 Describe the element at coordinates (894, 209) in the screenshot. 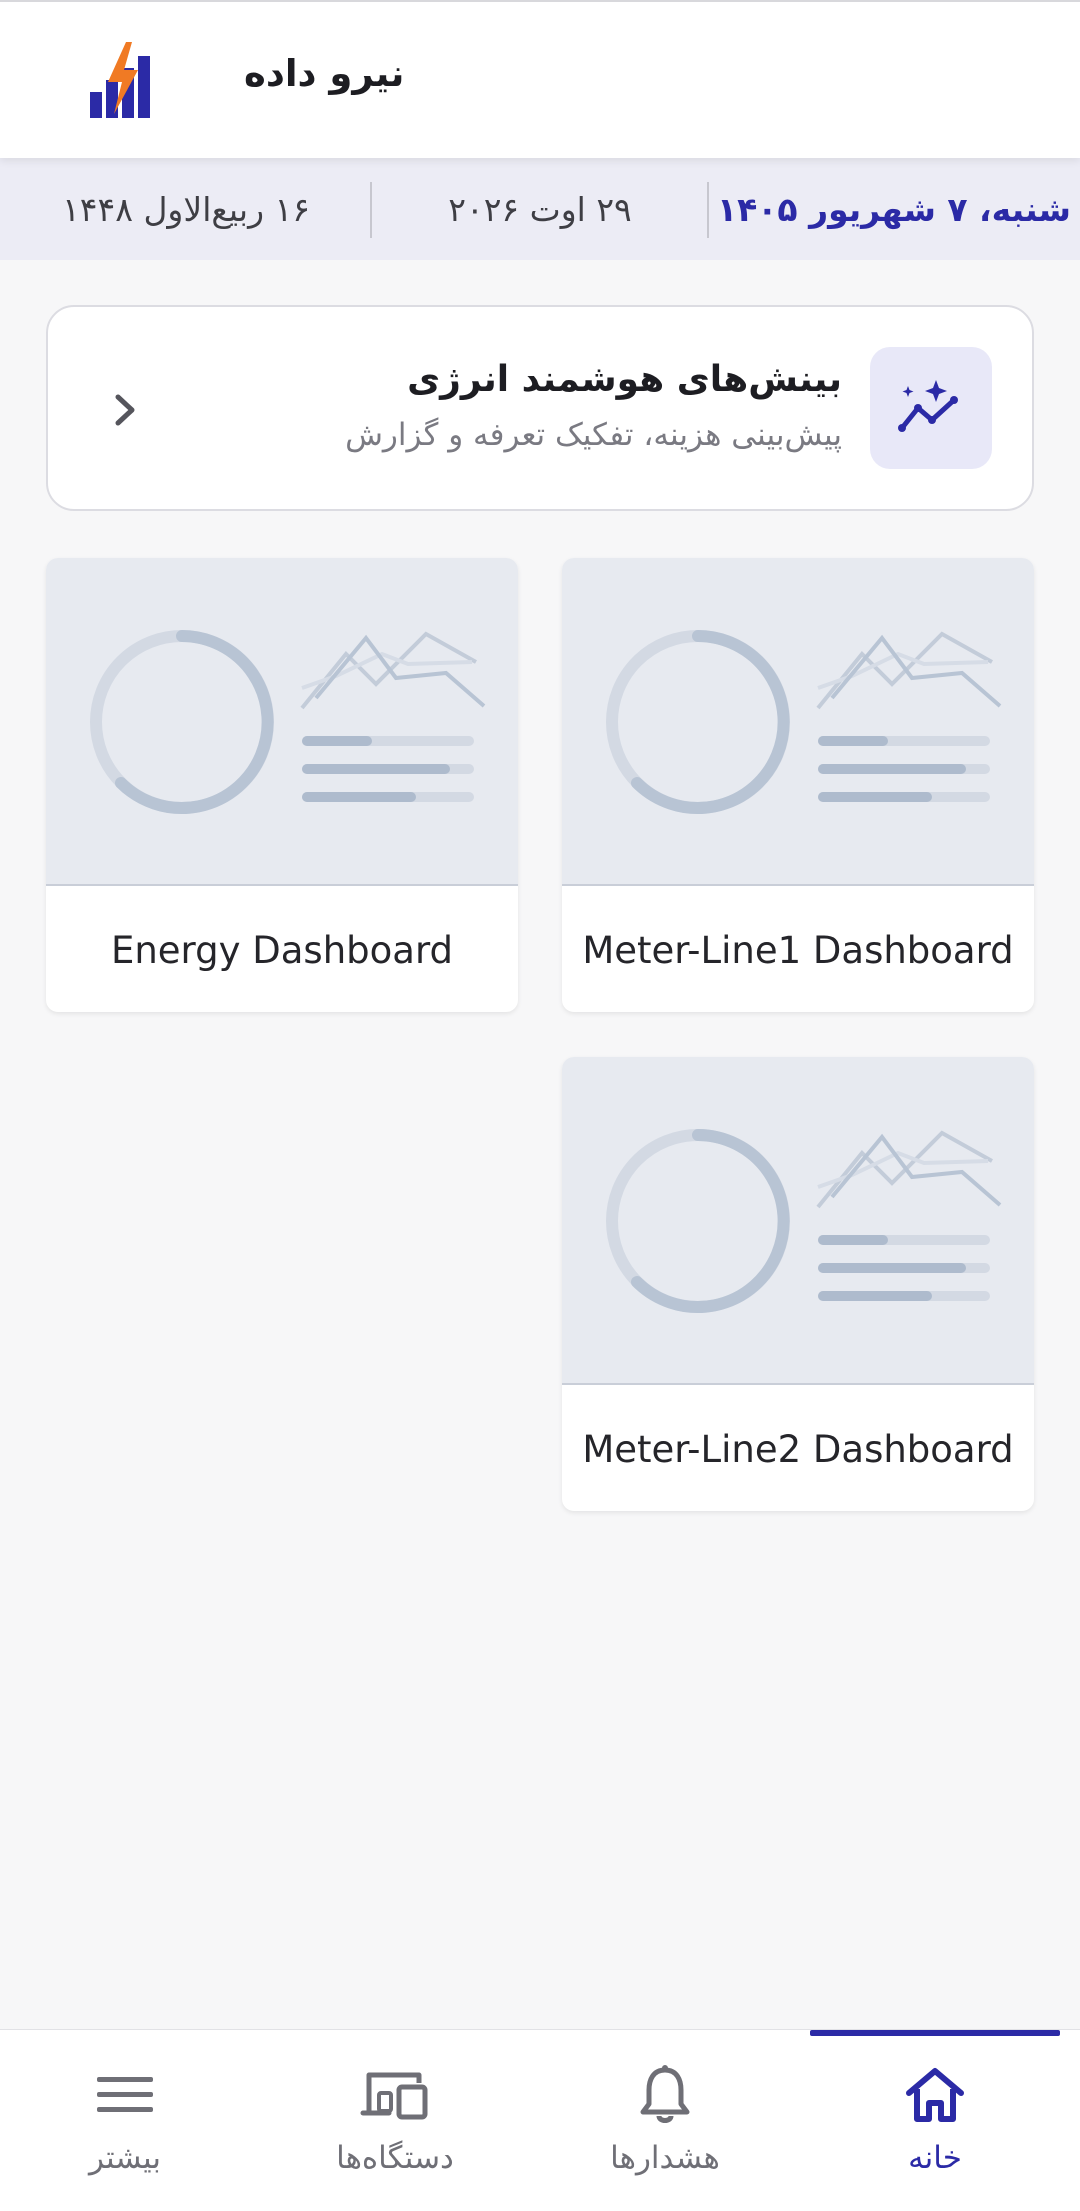

I see `persian-date: شنبه، ۷ شهریور ۱۴۰۵` at that location.